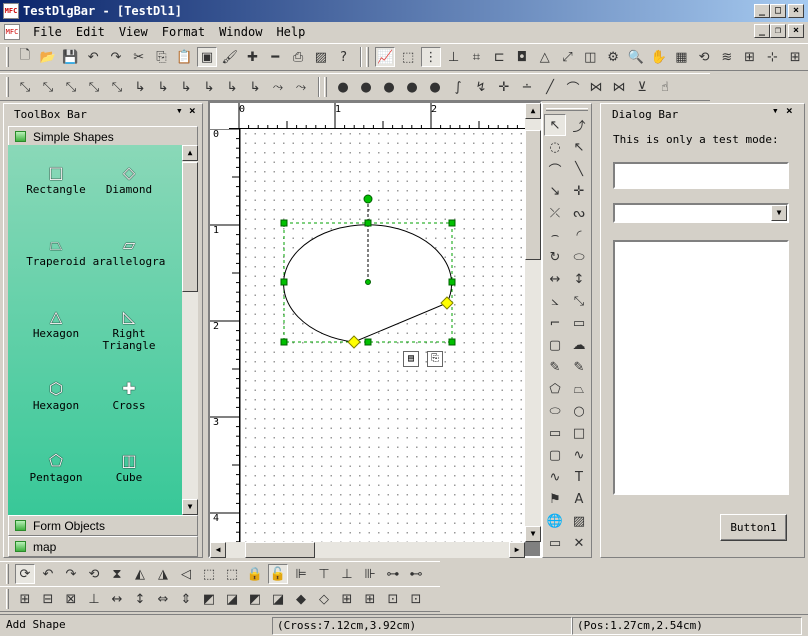  Describe the element at coordinates (416, 599) in the screenshot. I see `arrange-4-icon: ⊡` at that location.